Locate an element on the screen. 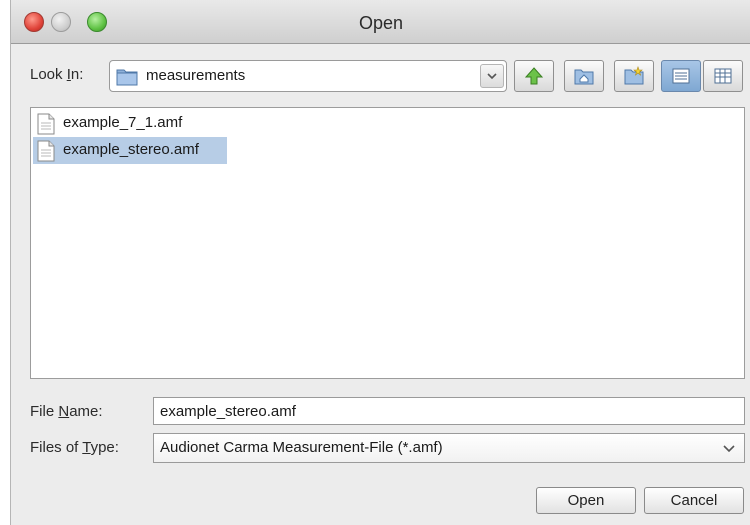 This screenshot has height=525, width=750. up-one-level-button is located at coordinates (534, 76).